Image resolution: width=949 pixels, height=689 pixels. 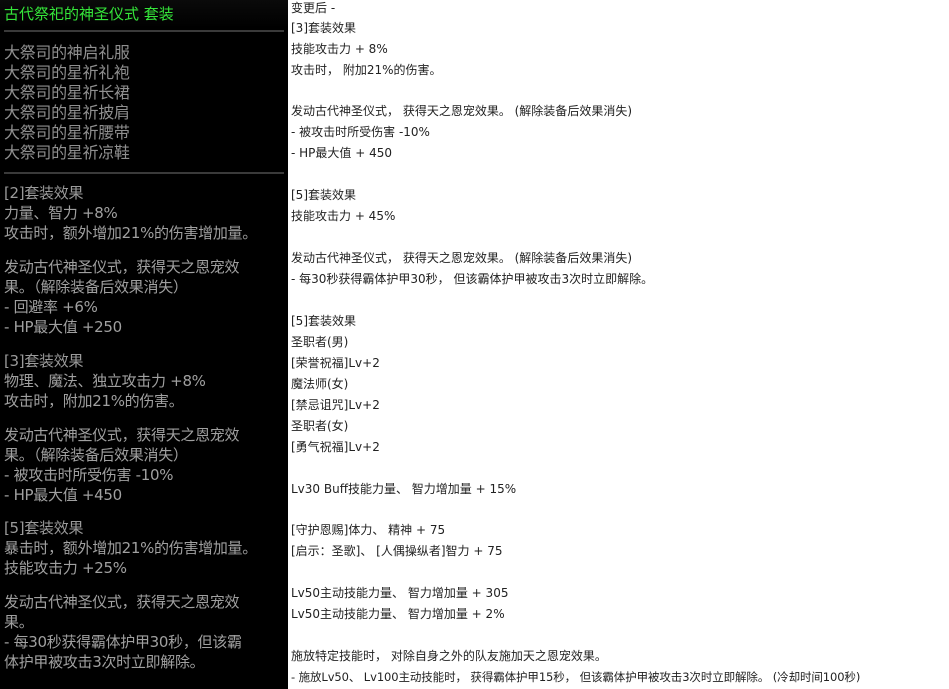 What do you see at coordinates (51, 307) in the screenshot?
I see `tooltip-line: - 回避率 +6%` at bounding box center [51, 307].